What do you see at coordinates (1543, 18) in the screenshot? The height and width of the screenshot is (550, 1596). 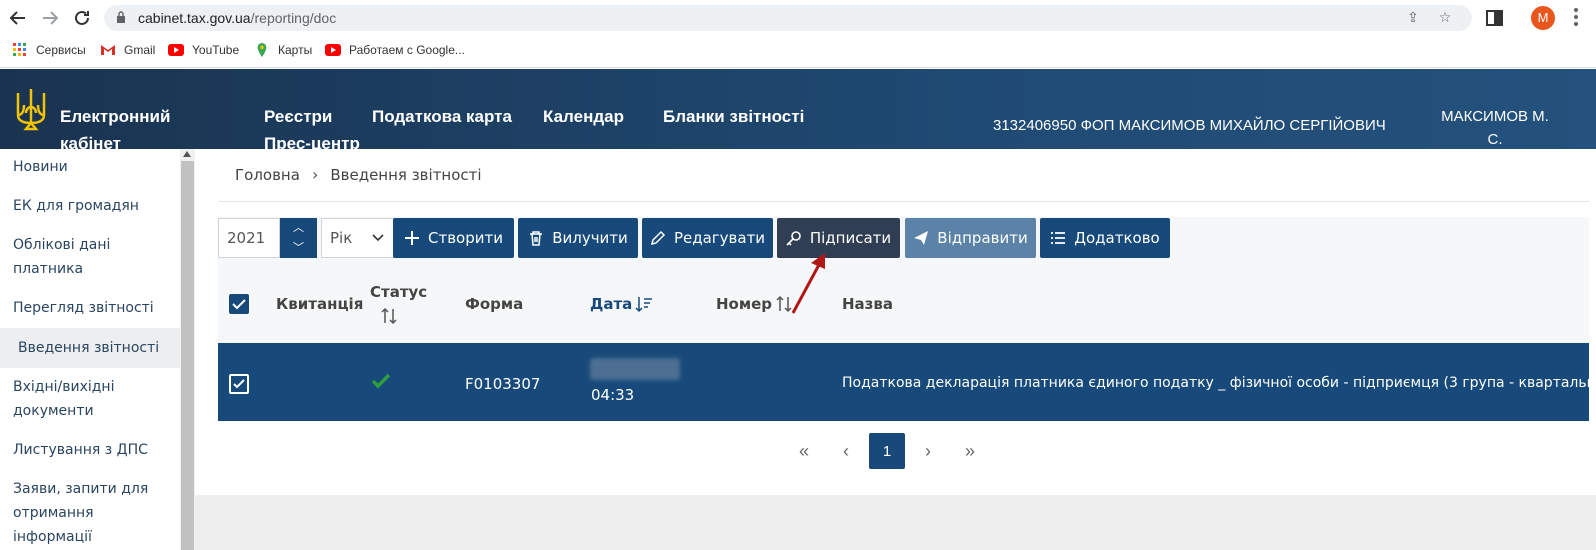 I see `profile-avatar: M` at bounding box center [1543, 18].